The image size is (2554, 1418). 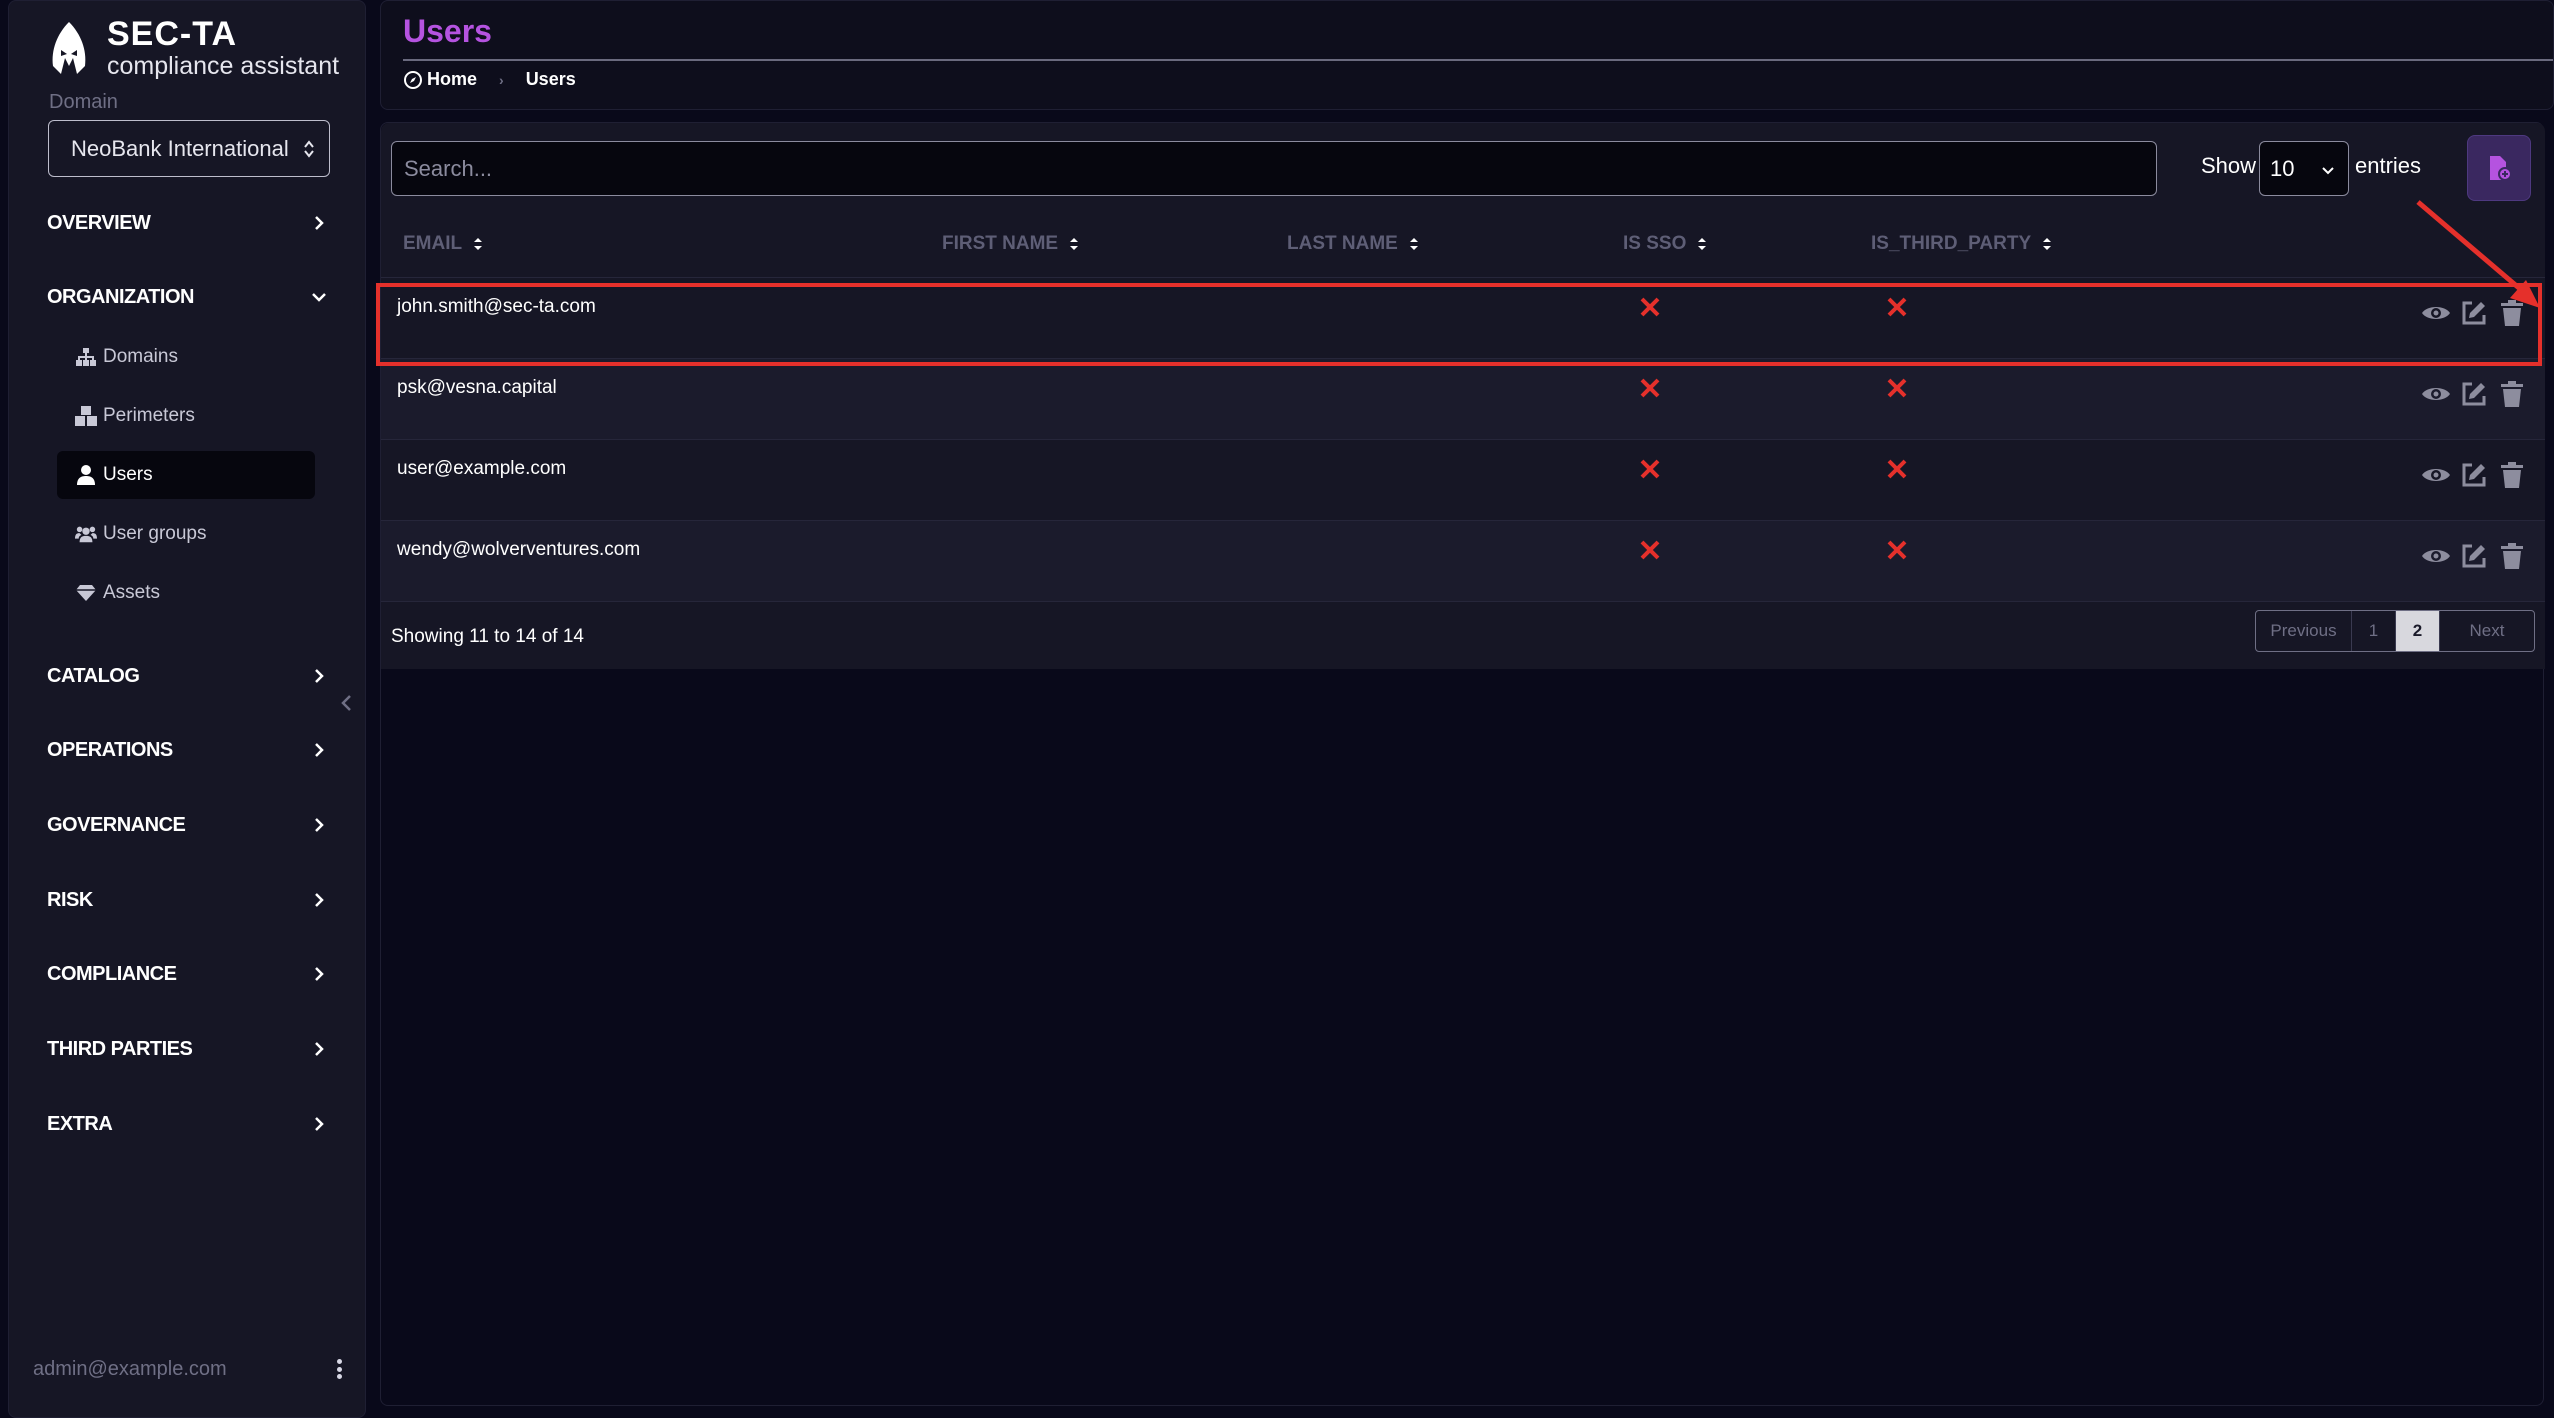 I want to click on sidebar-item-label: Users, so click(x=128, y=474).